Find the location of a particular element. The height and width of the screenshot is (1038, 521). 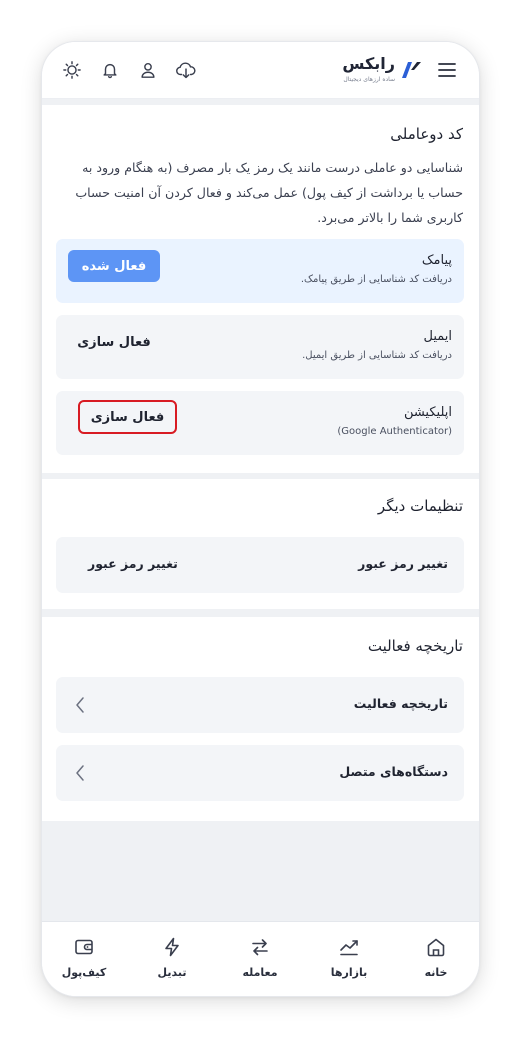

logo-mark-icon is located at coordinates (410, 71).